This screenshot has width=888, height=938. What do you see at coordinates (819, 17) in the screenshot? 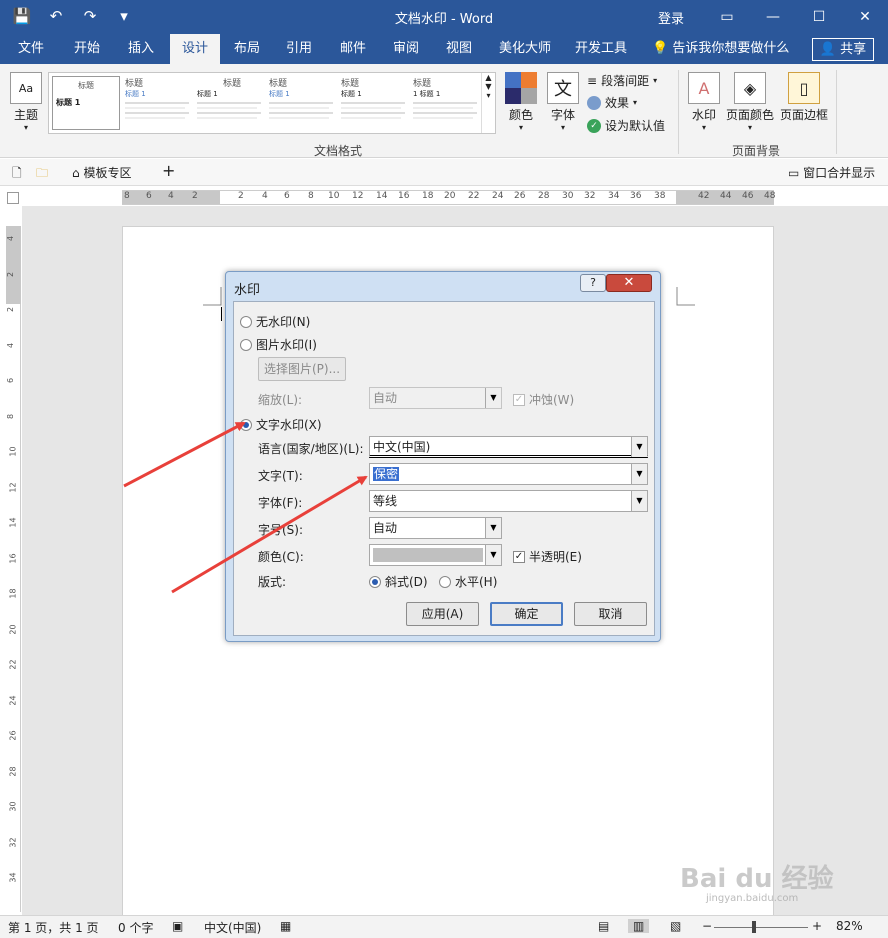
I see `maximize-icon: ☐` at bounding box center [819, 17].